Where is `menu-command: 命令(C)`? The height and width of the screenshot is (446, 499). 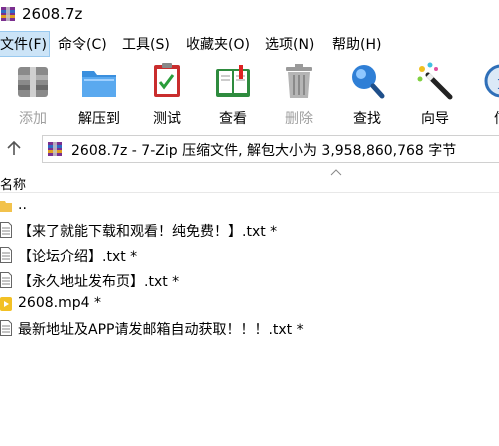 menu-command: 命令(C) is located at coordinates (82, 44).